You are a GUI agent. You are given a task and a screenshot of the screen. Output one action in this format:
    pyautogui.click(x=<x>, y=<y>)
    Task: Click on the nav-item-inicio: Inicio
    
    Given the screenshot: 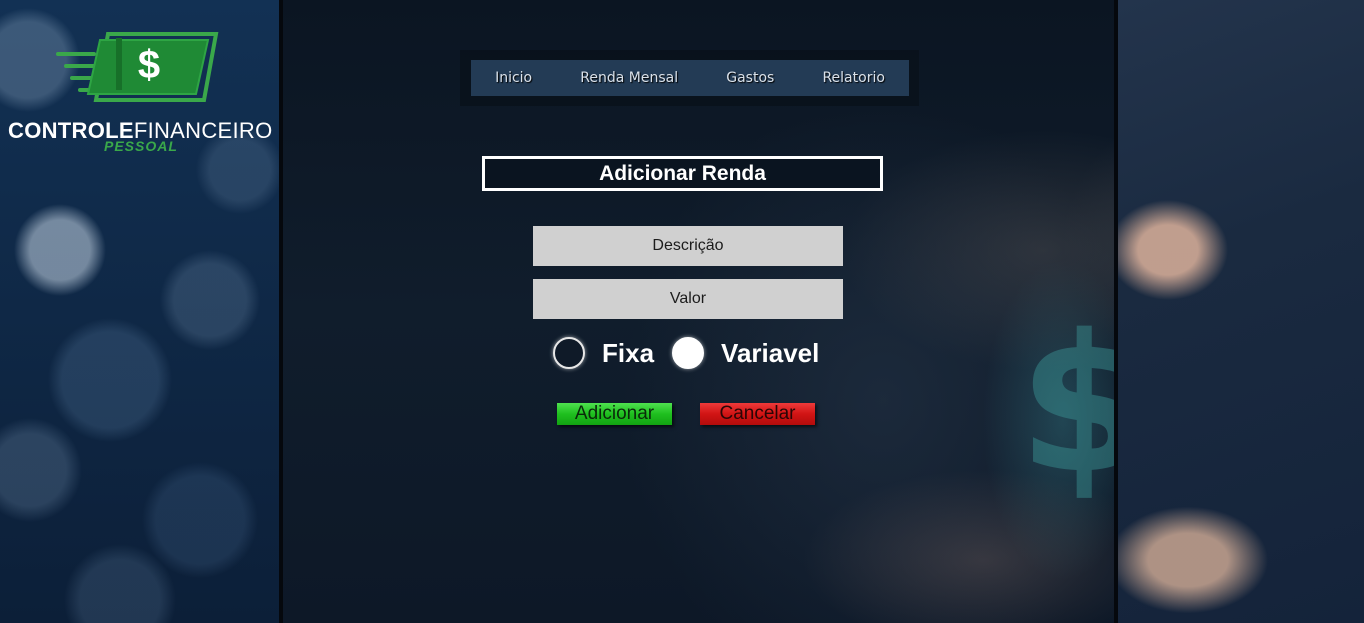 What is the action you would take?
    pyautogui.click(x=513, y=78)
    